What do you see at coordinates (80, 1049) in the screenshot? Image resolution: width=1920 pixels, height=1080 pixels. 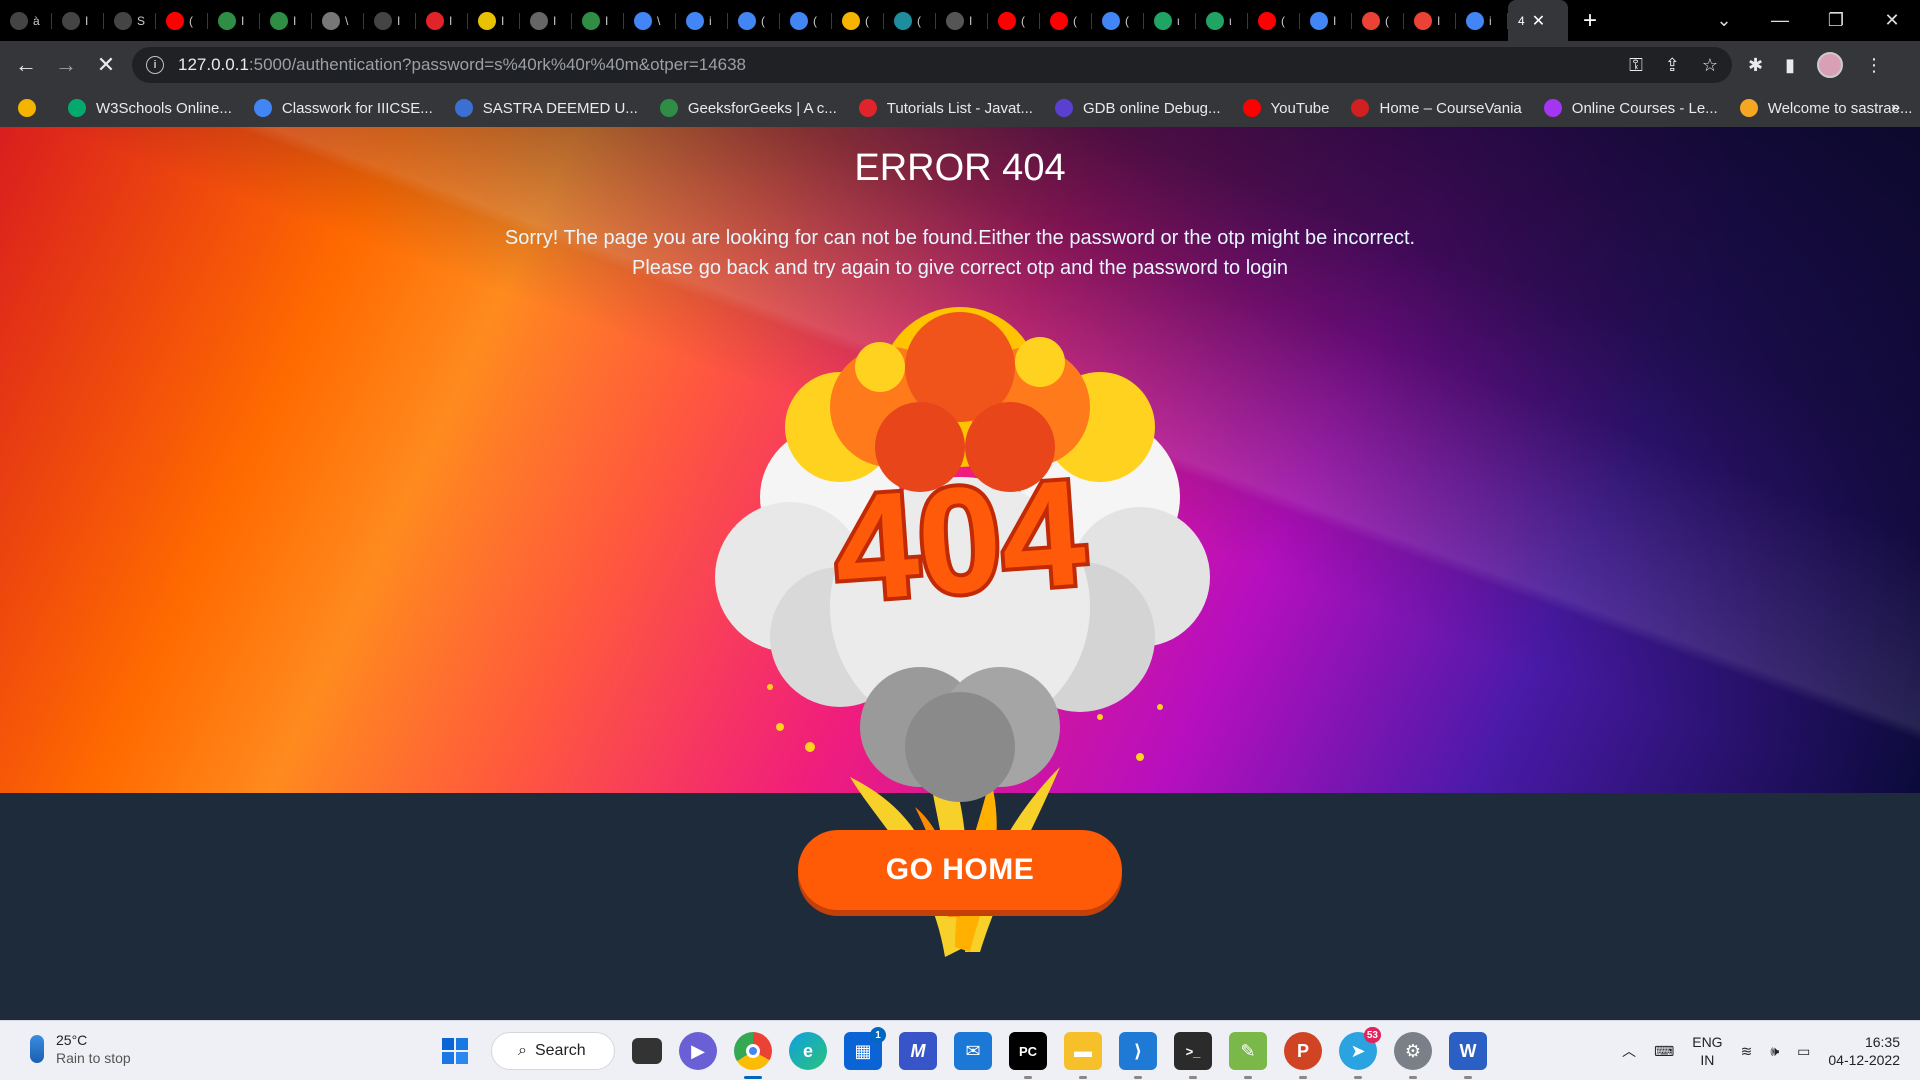 I see `weather-widget: 25°C Rain to stop` at bounding box center [80, 1049].